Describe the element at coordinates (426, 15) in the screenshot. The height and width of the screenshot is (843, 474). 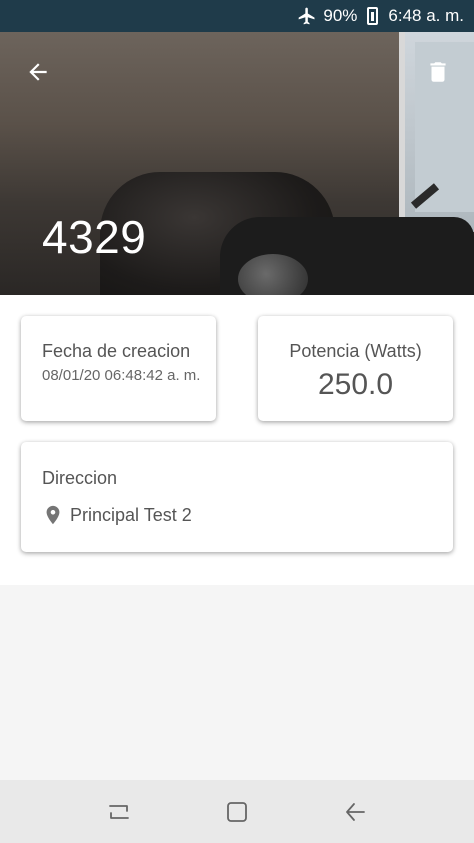
I see `clock: 6:48 a. m.` at that location.